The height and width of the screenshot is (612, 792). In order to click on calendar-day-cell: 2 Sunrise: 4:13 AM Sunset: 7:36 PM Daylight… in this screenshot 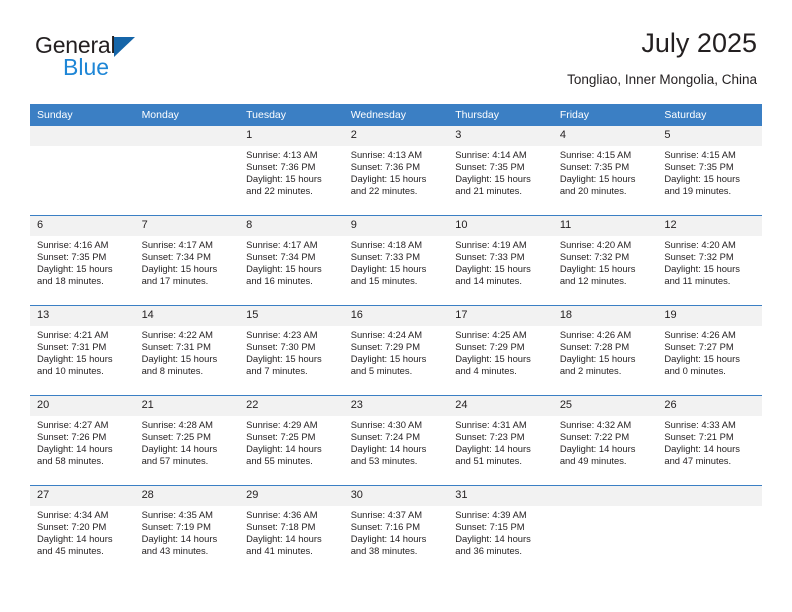, I will do `click(396, 171)`.